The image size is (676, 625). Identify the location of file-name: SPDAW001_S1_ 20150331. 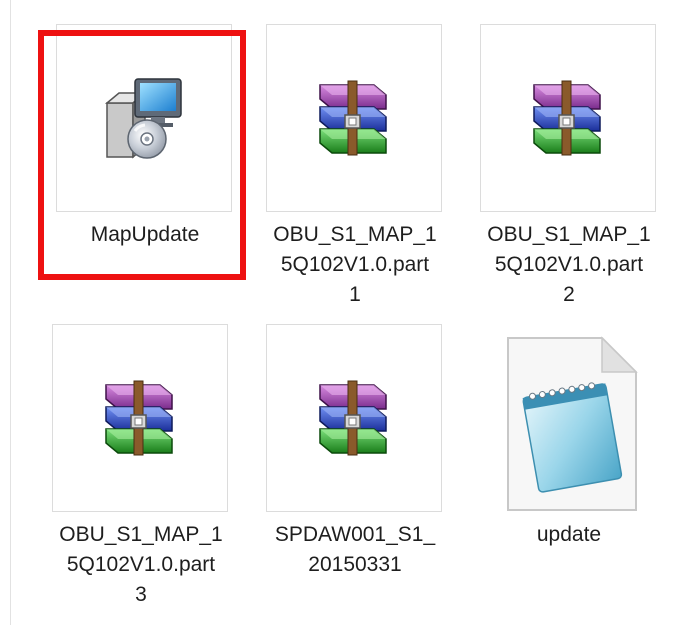
(355, 550).